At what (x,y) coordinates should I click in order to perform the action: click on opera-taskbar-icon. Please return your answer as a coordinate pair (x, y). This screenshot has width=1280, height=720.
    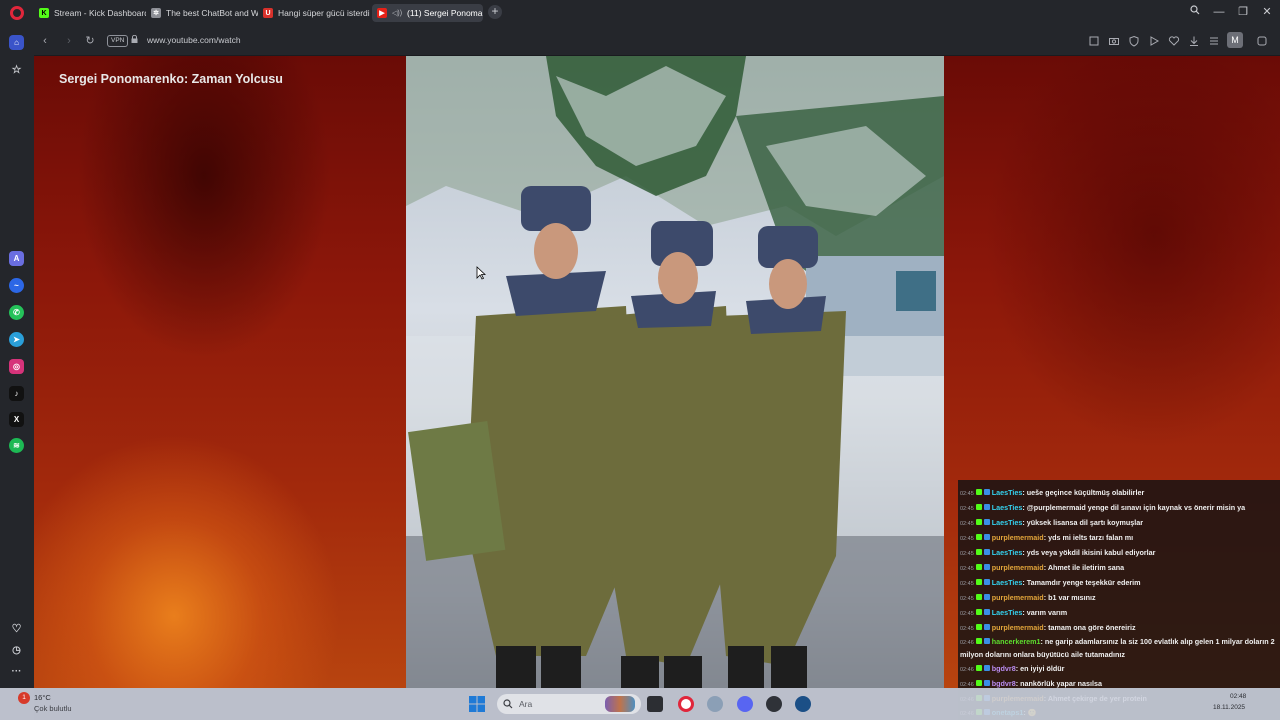
    Looking at the image, I should click on (686, 704).